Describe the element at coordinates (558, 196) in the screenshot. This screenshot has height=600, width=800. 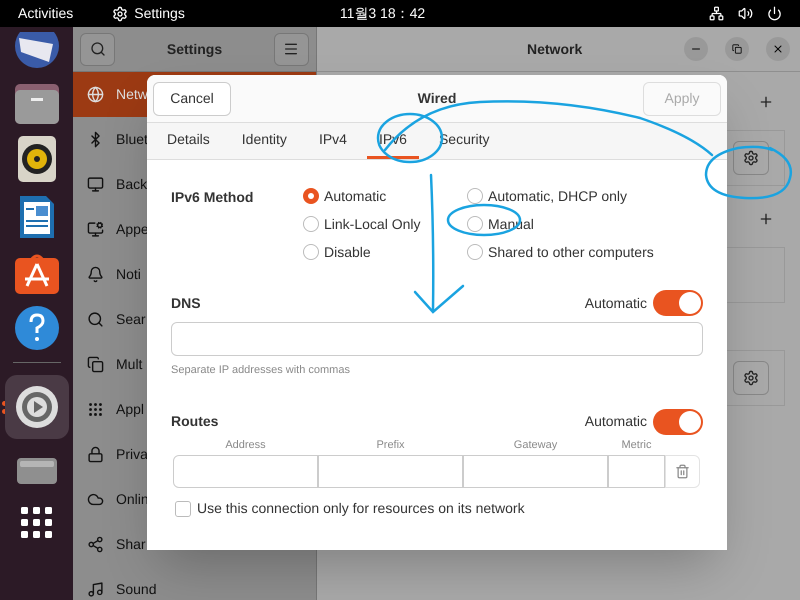
I see `radio-label: Automatic, DHCP only` at that location.